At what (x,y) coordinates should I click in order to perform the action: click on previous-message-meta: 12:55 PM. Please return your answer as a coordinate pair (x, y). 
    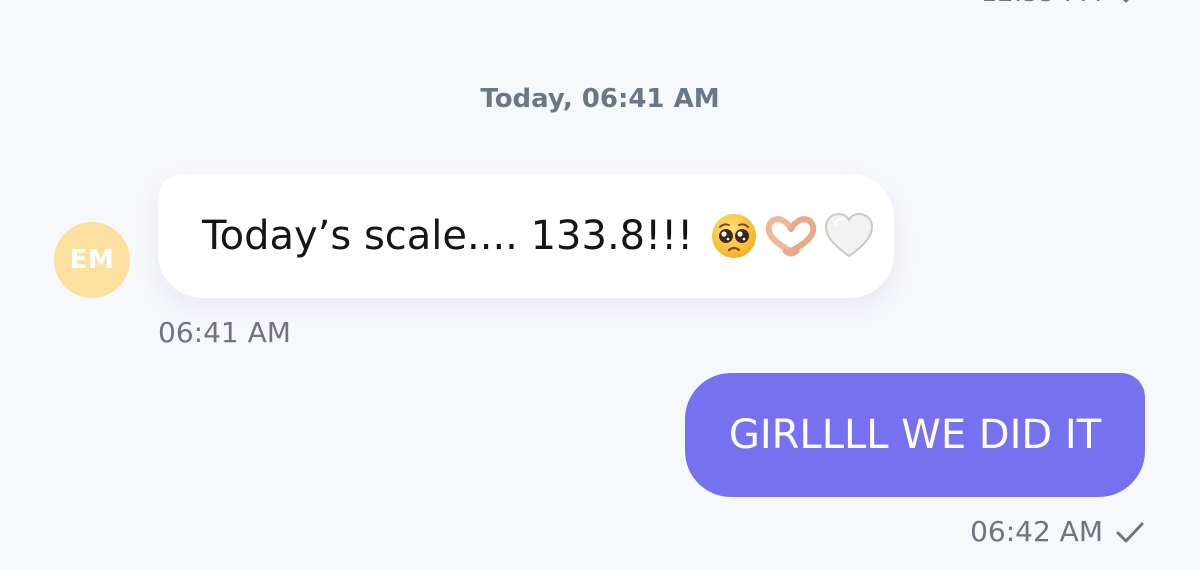
    Looking at the image, I should click on (1061, 4).